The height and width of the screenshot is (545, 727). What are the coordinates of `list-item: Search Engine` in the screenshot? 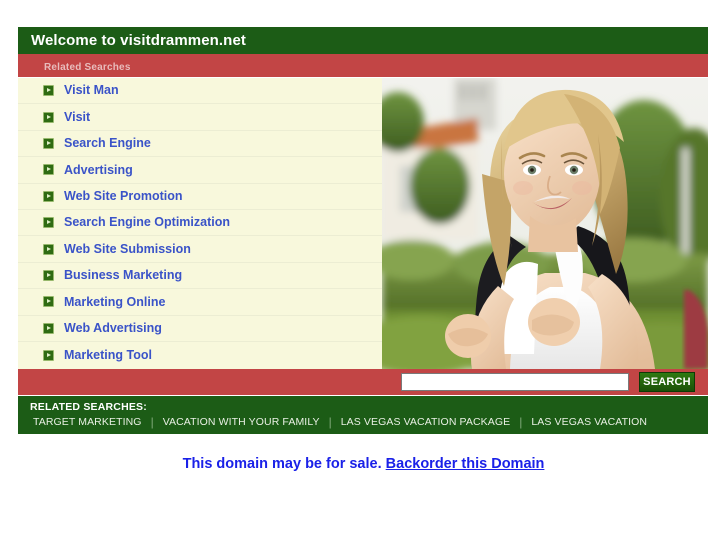 It's located at (200, 144).